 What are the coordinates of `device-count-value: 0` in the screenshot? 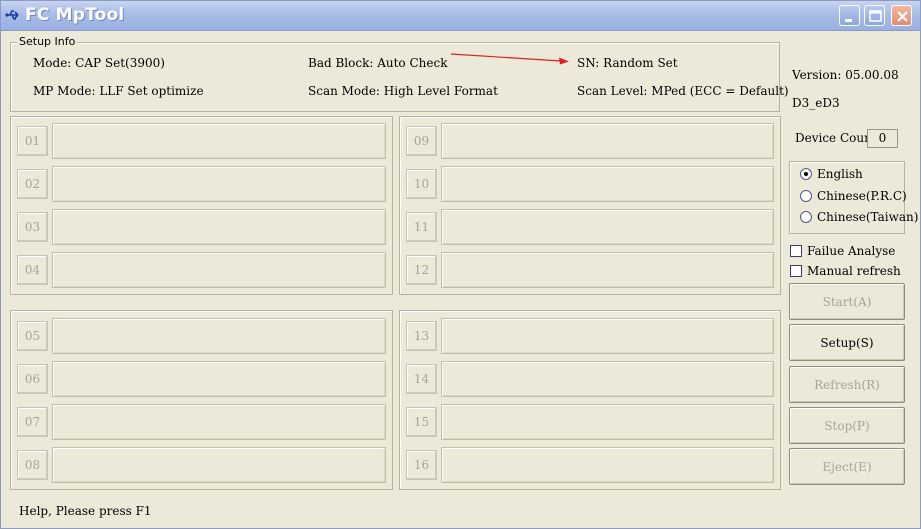 It's located at (882, 138).